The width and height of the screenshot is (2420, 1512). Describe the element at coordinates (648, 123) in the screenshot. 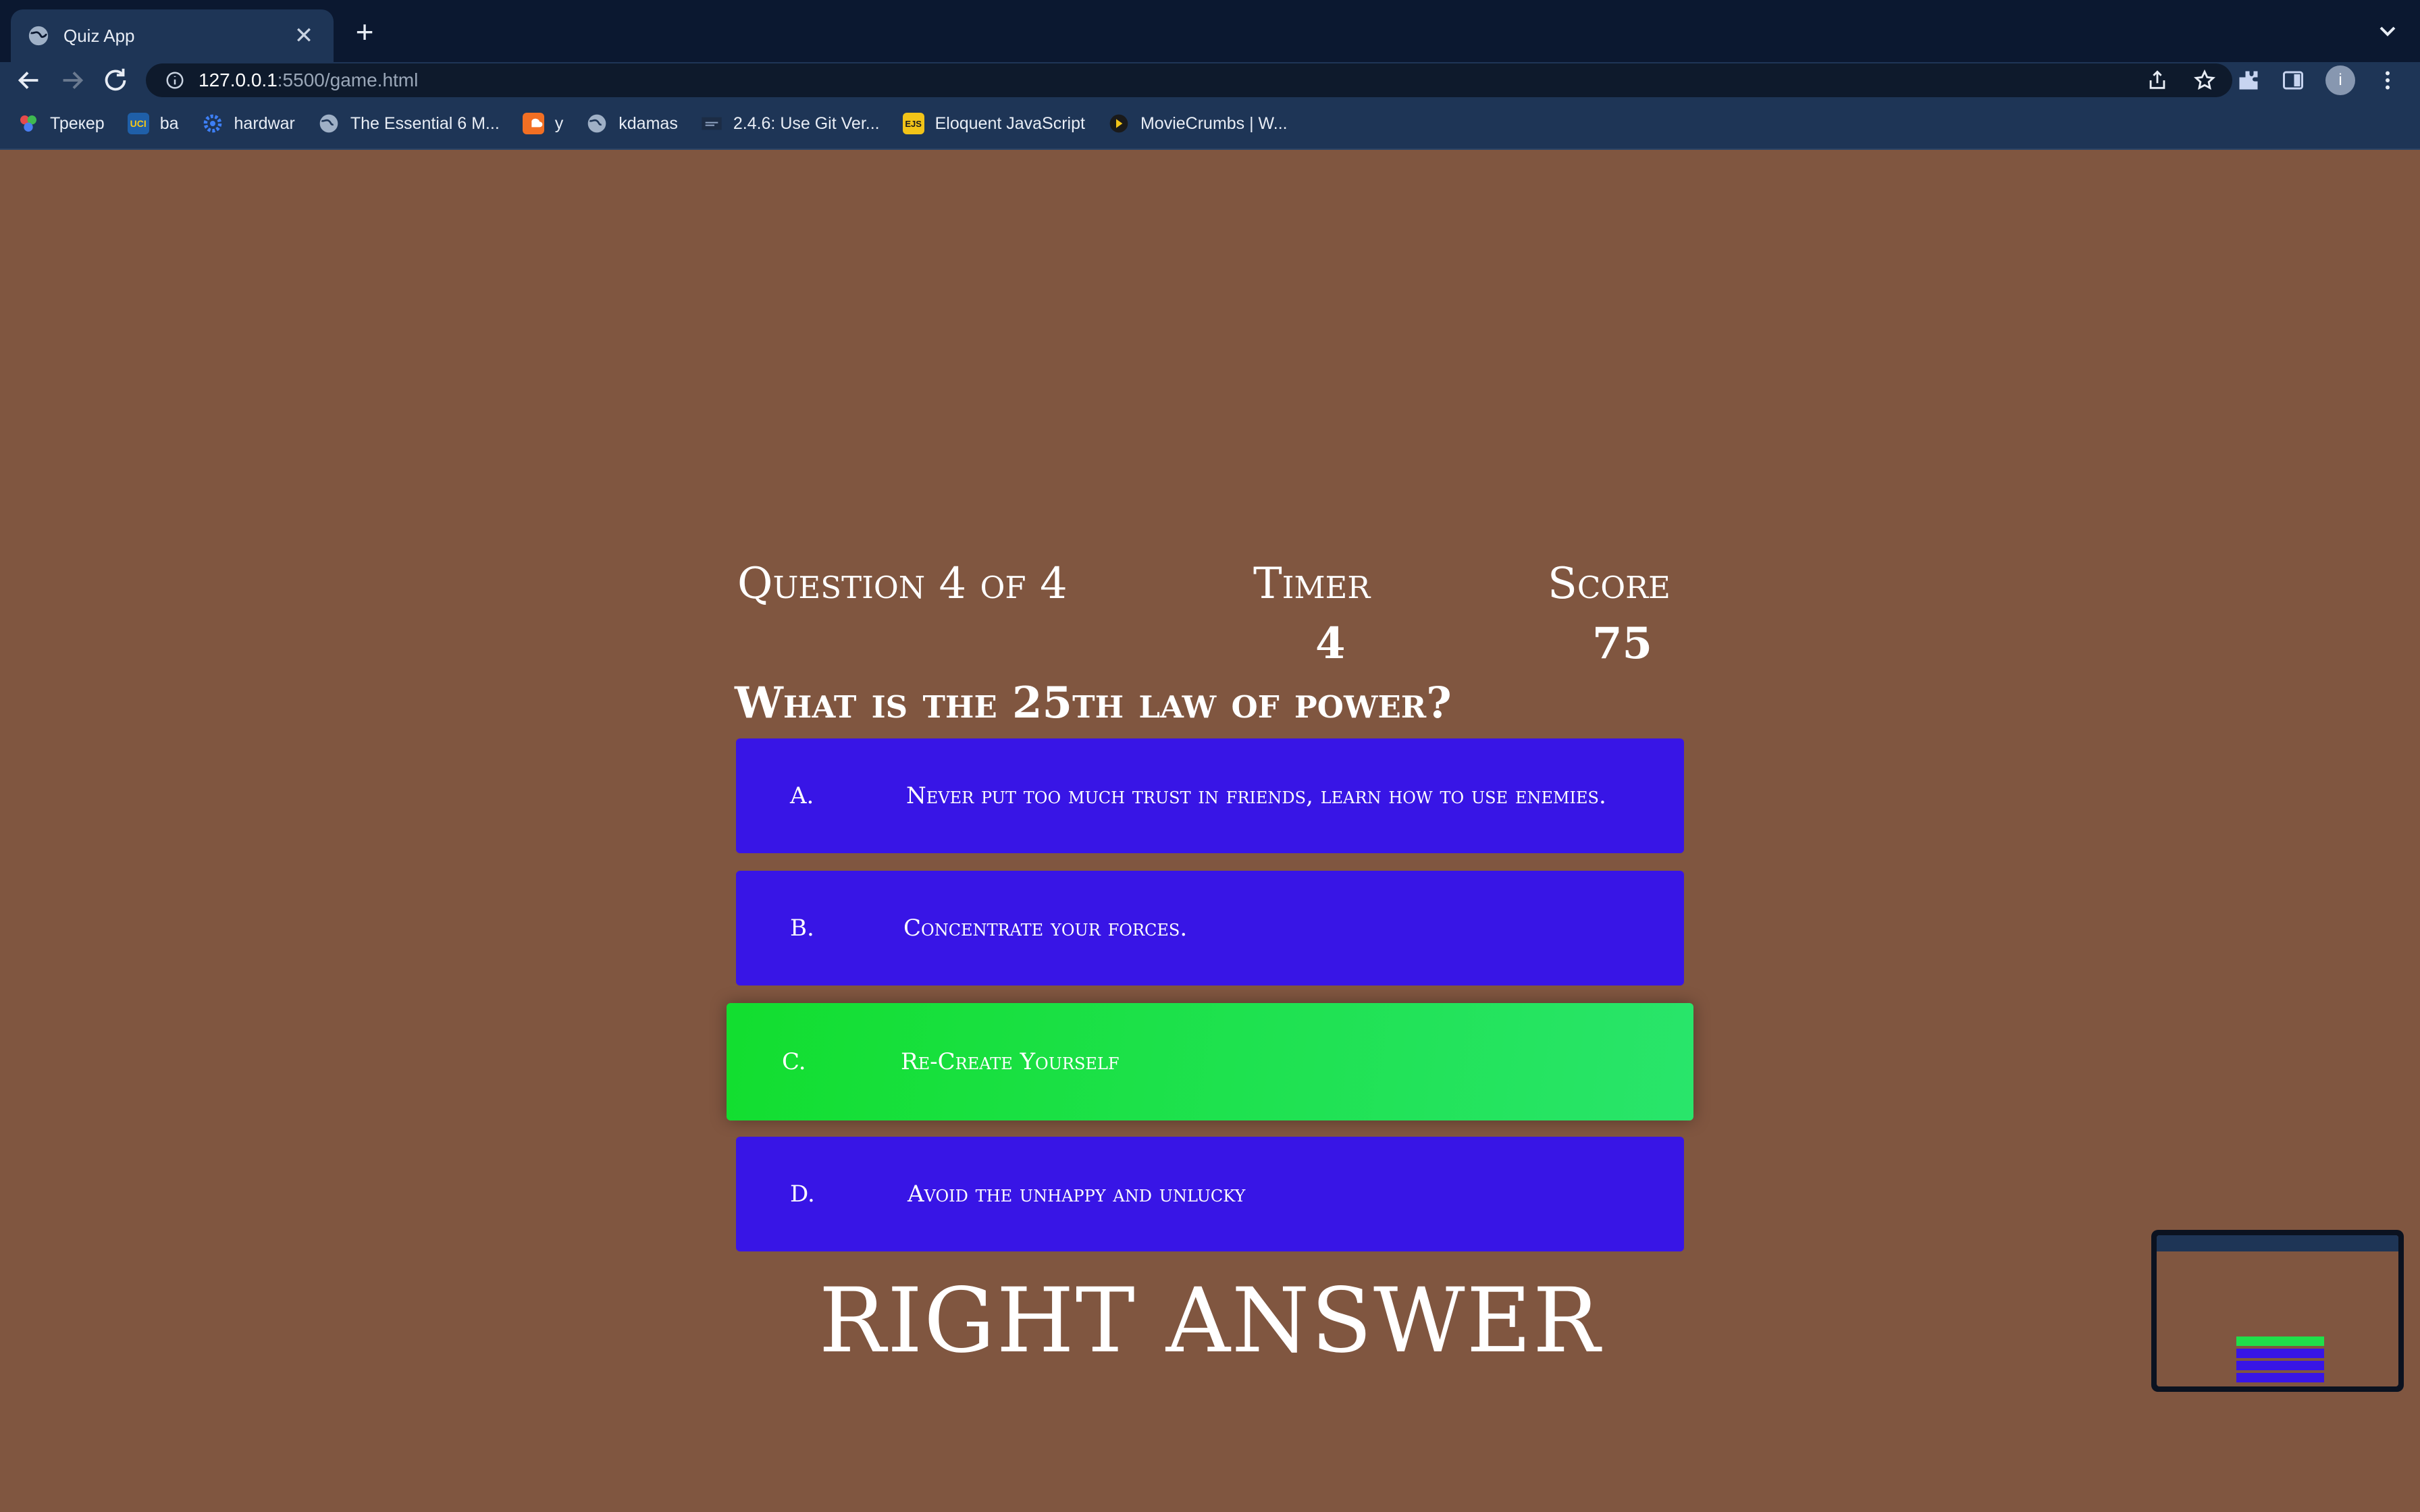

I see `bookmark-label: kdamas` at that location.